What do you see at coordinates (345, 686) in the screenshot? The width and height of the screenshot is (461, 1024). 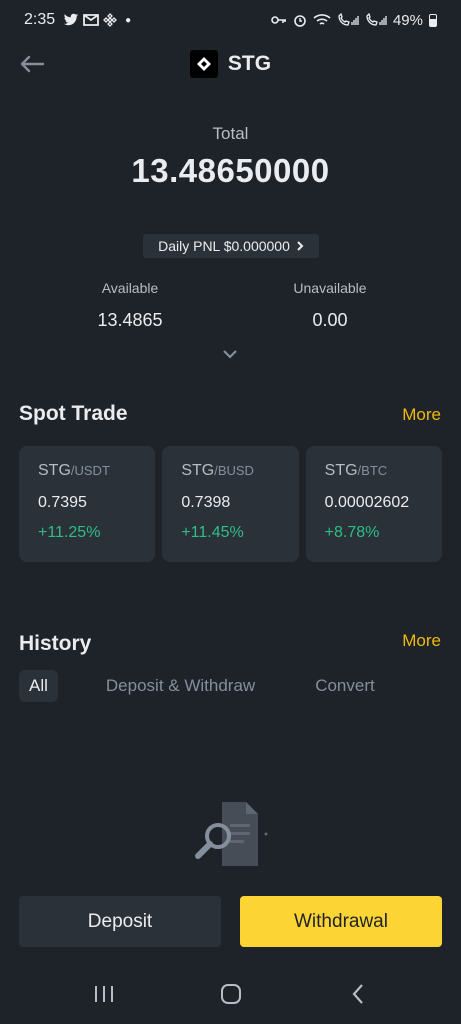 I see `tab-convert: Convert` at bounding box center [345, 686].